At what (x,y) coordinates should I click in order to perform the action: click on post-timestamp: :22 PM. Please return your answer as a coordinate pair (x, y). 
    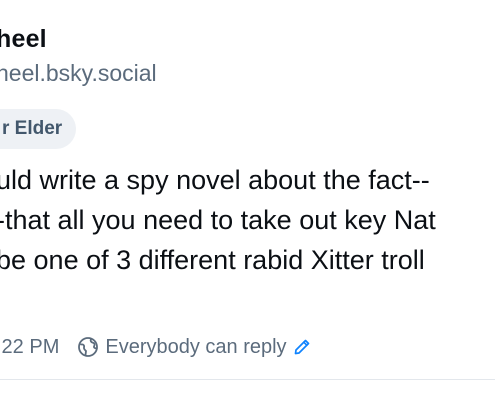
    Looking at the image, I should click on (30, 346).